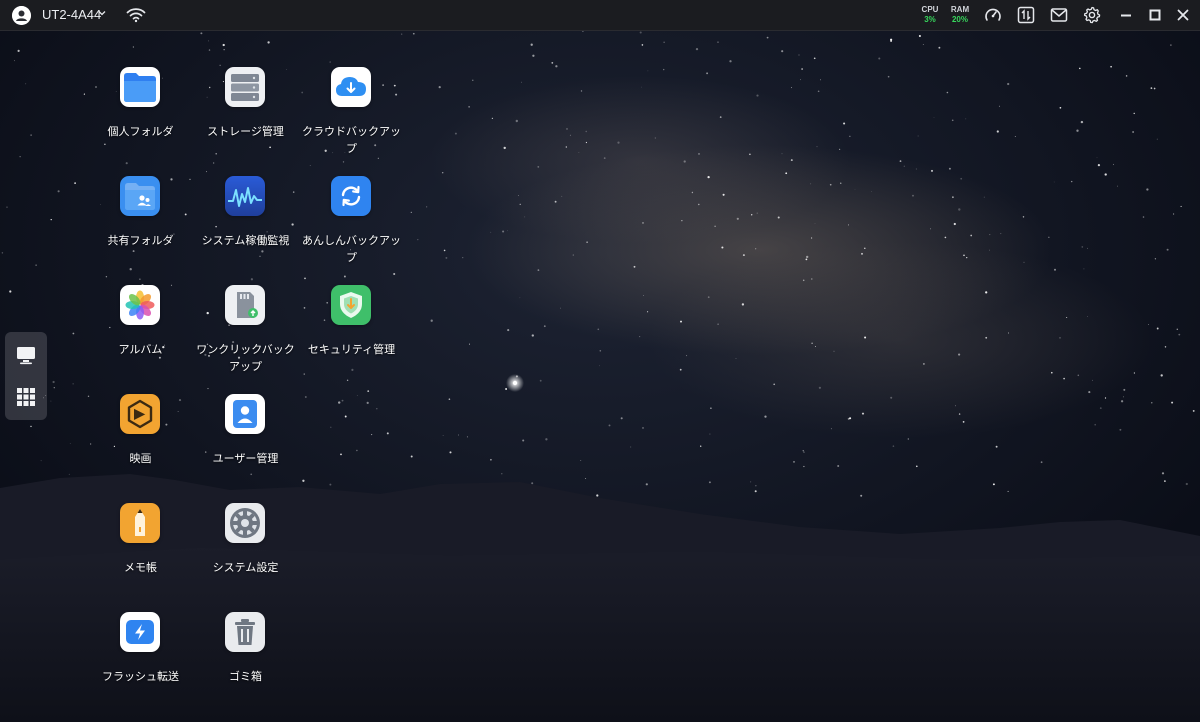 The image size is (1200, 722). Describe the element at coordinates (1126, 15) in the screenshot. I see `minimize-icon` at that location.